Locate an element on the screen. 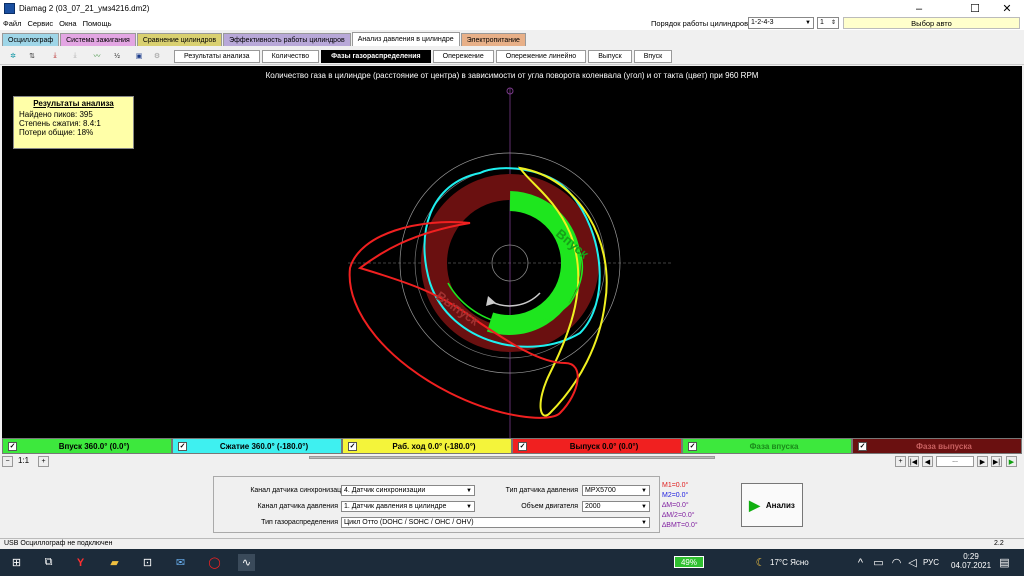  spinner-icon: ⇕ is located at coordinates (833, 23).